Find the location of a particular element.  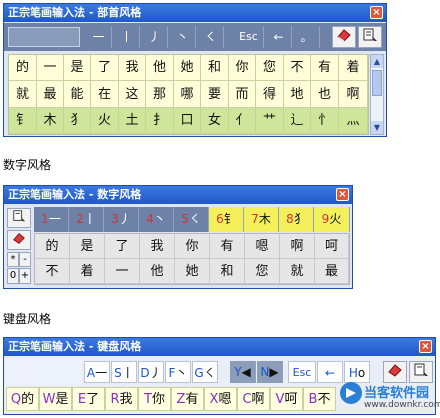

candidate-cell: 也 is located at coordinates (325, 94).